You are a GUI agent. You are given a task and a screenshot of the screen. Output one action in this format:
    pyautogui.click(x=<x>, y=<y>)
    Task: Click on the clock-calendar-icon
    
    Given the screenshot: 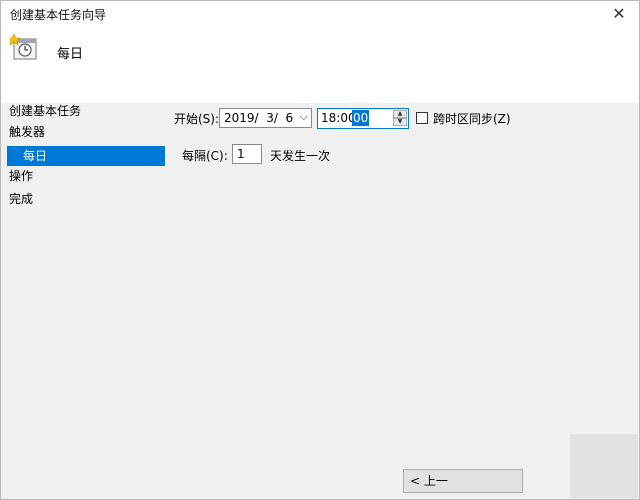 What is the action you would take?
    pyautogui.click(x=23, y=46)
    